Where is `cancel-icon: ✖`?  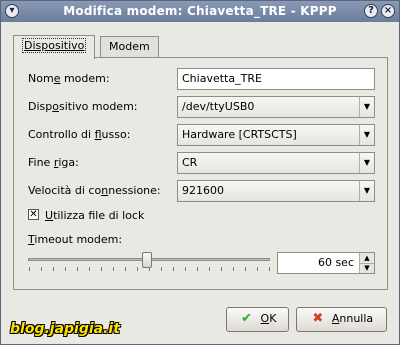
cancel-icon: ✖ is located at coordinates (318, 318).